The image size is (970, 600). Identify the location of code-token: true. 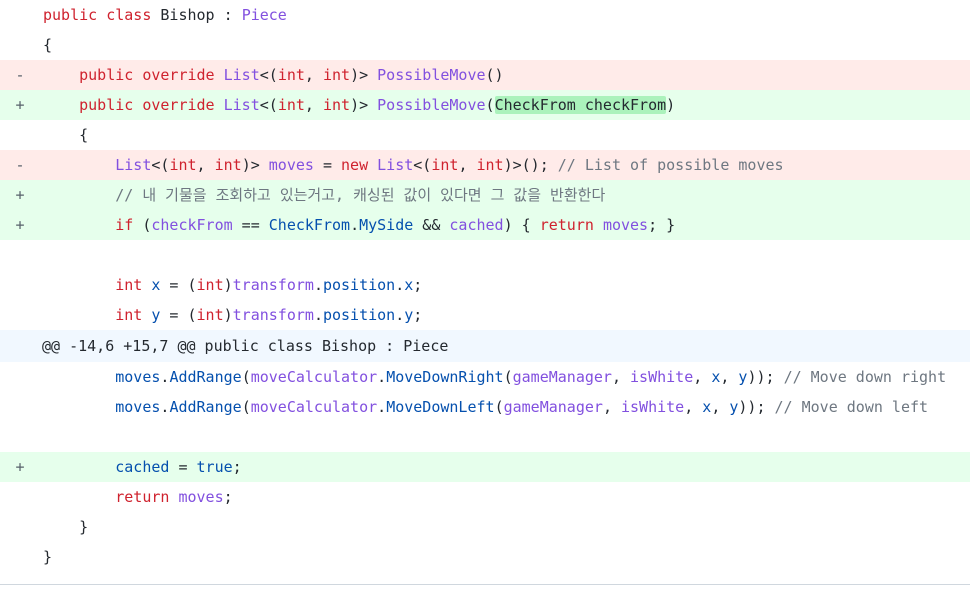
(214, 467).